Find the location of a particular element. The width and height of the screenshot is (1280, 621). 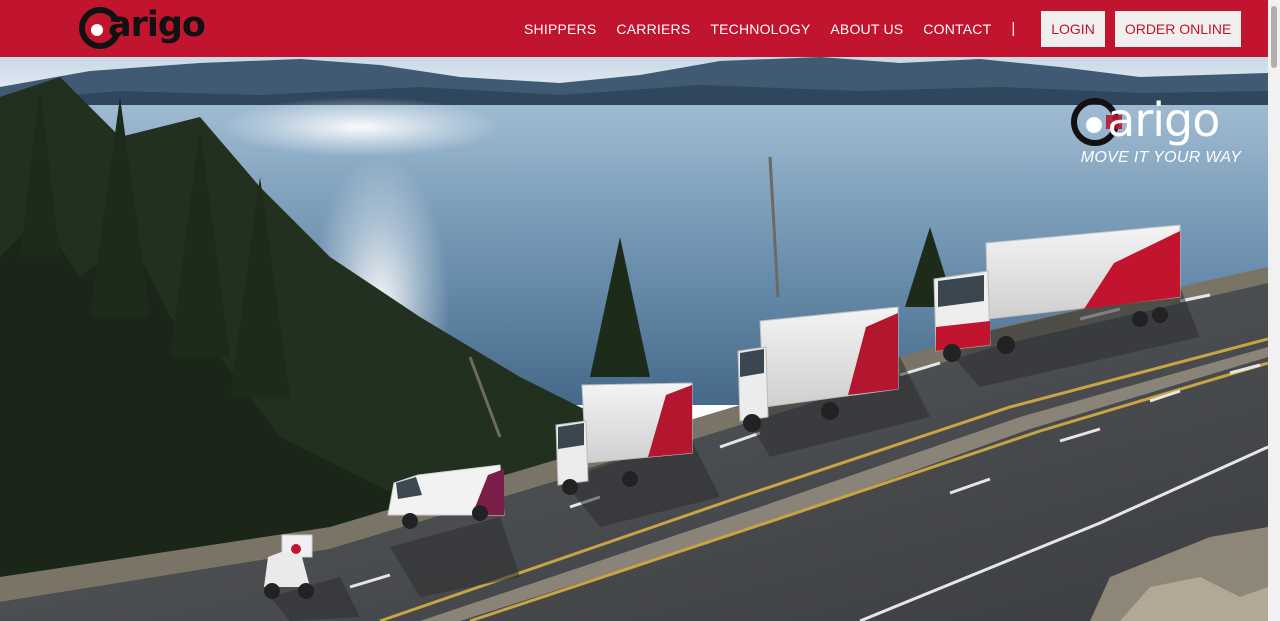

hero-logo: Carigo MOVE IT YOUR WAY is located at coordinates (1158, 133).